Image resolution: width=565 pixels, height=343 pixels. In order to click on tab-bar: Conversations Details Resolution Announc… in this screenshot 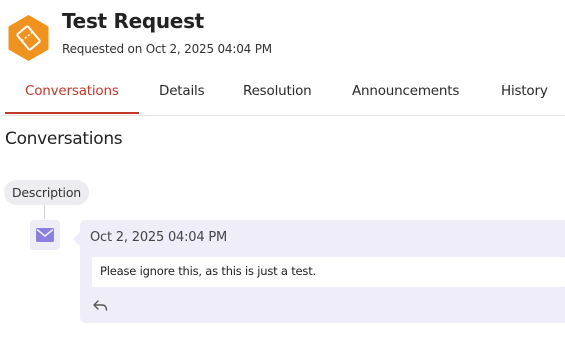, I will do `click(282, 94)`.